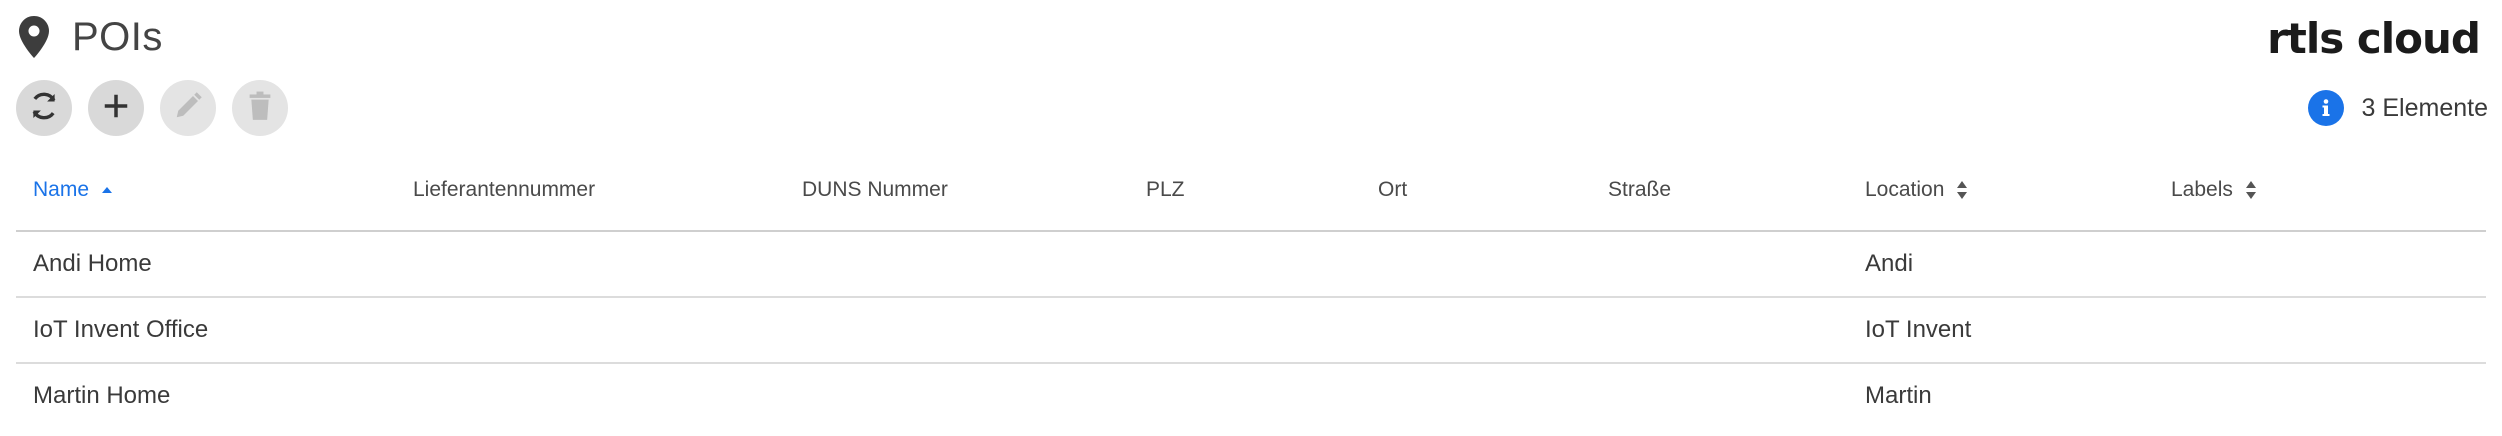 Image resolution: width=2502 pixels, height=436 pixels. I want to click on table-row: Andi Home Andi, so click(1251, 265).